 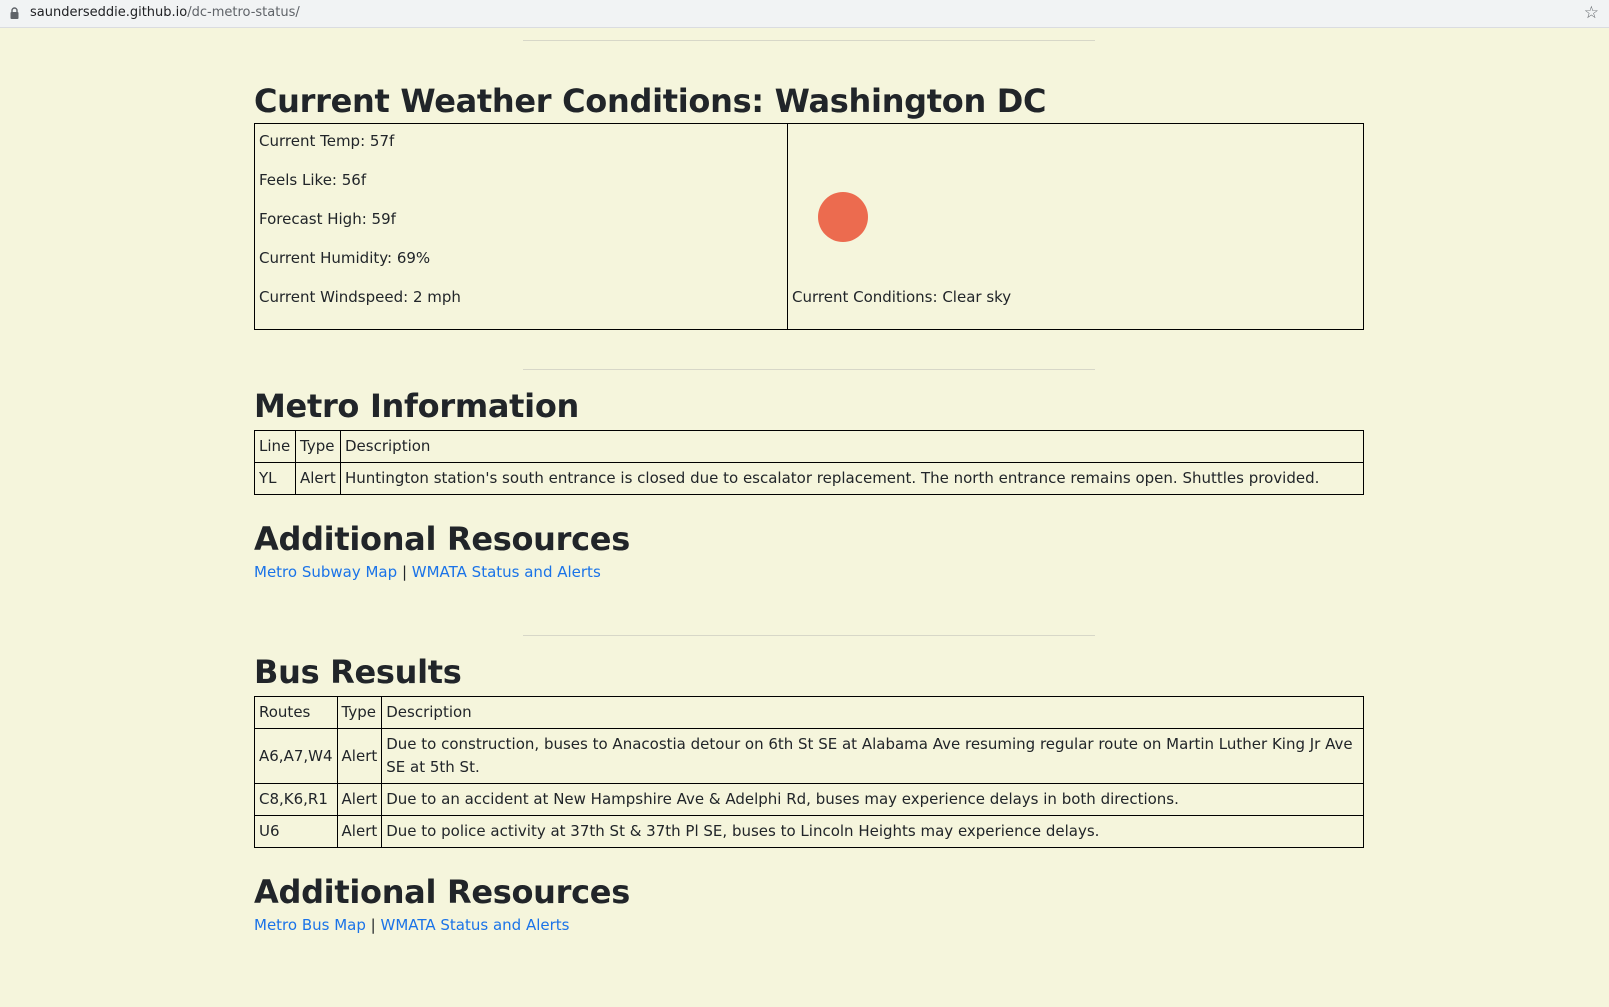 I want to click on bus-resources-links: Metro Bus Map | WMATA Status and Alerts, so click(x=809, y=925).